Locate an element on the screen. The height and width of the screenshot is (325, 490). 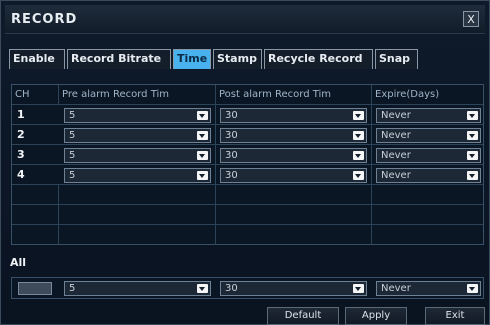
tab-stamp: Stamp is located at coordinates (237, 59).